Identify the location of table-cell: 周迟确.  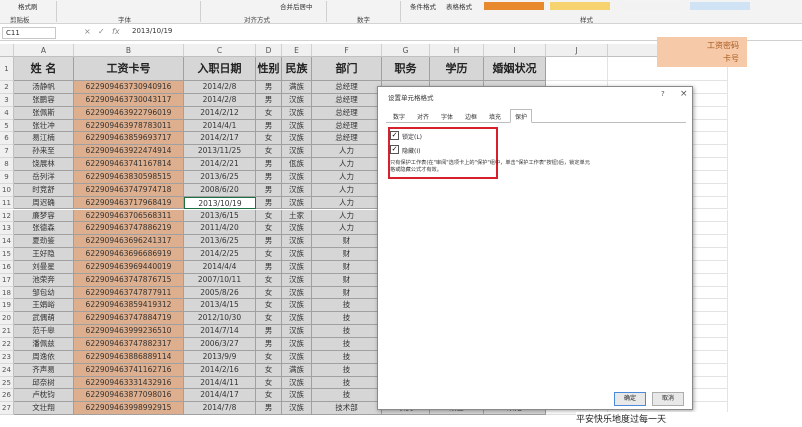
(44, 203).